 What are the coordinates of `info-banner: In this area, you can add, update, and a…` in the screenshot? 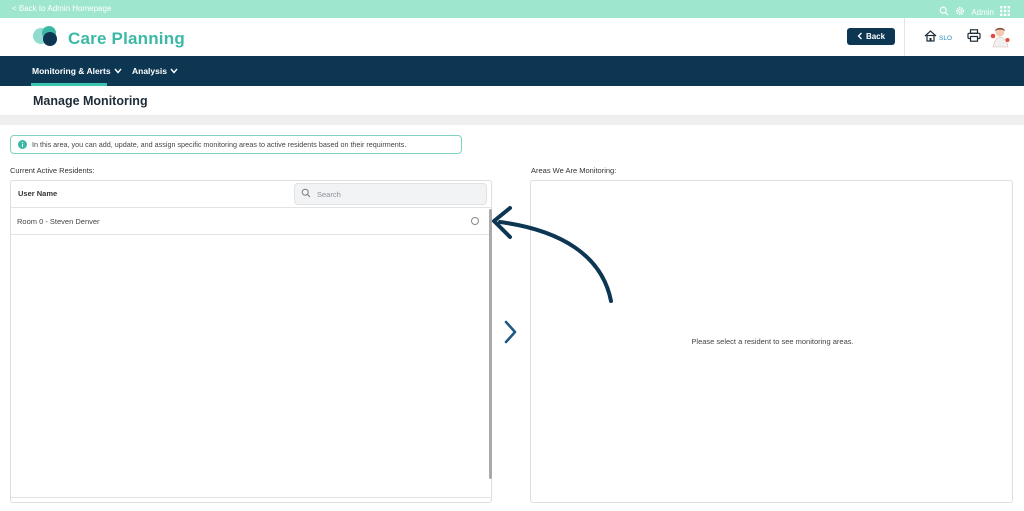 It's located at (236, 144).